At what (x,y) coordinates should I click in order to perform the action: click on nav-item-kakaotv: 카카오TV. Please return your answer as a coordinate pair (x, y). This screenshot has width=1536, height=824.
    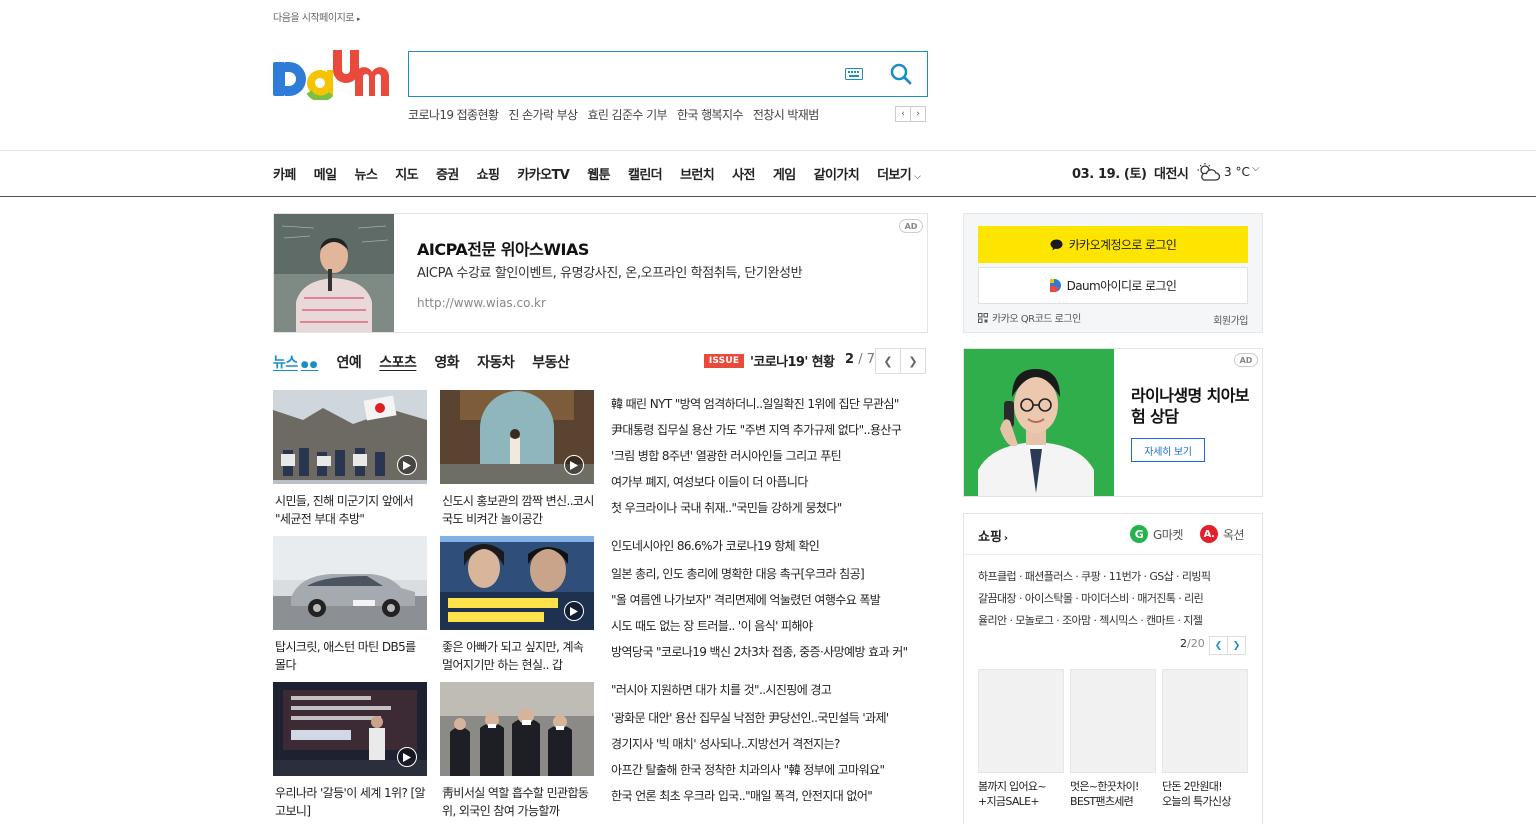
    Looking at the image, I should click on (543, 173).